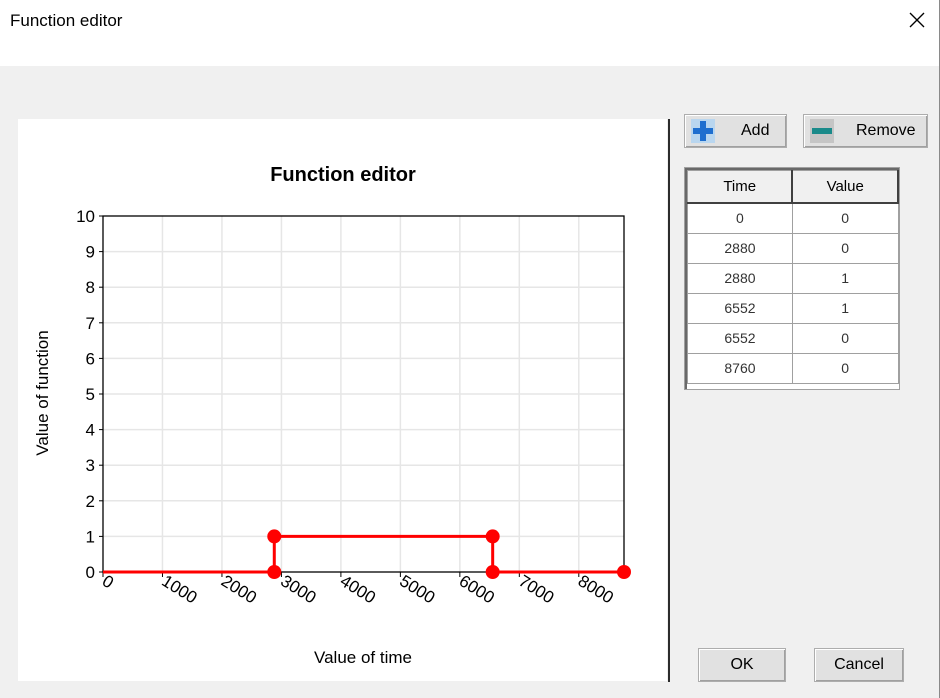  I want to click on y-tick-label: 0, so click(90, 572).